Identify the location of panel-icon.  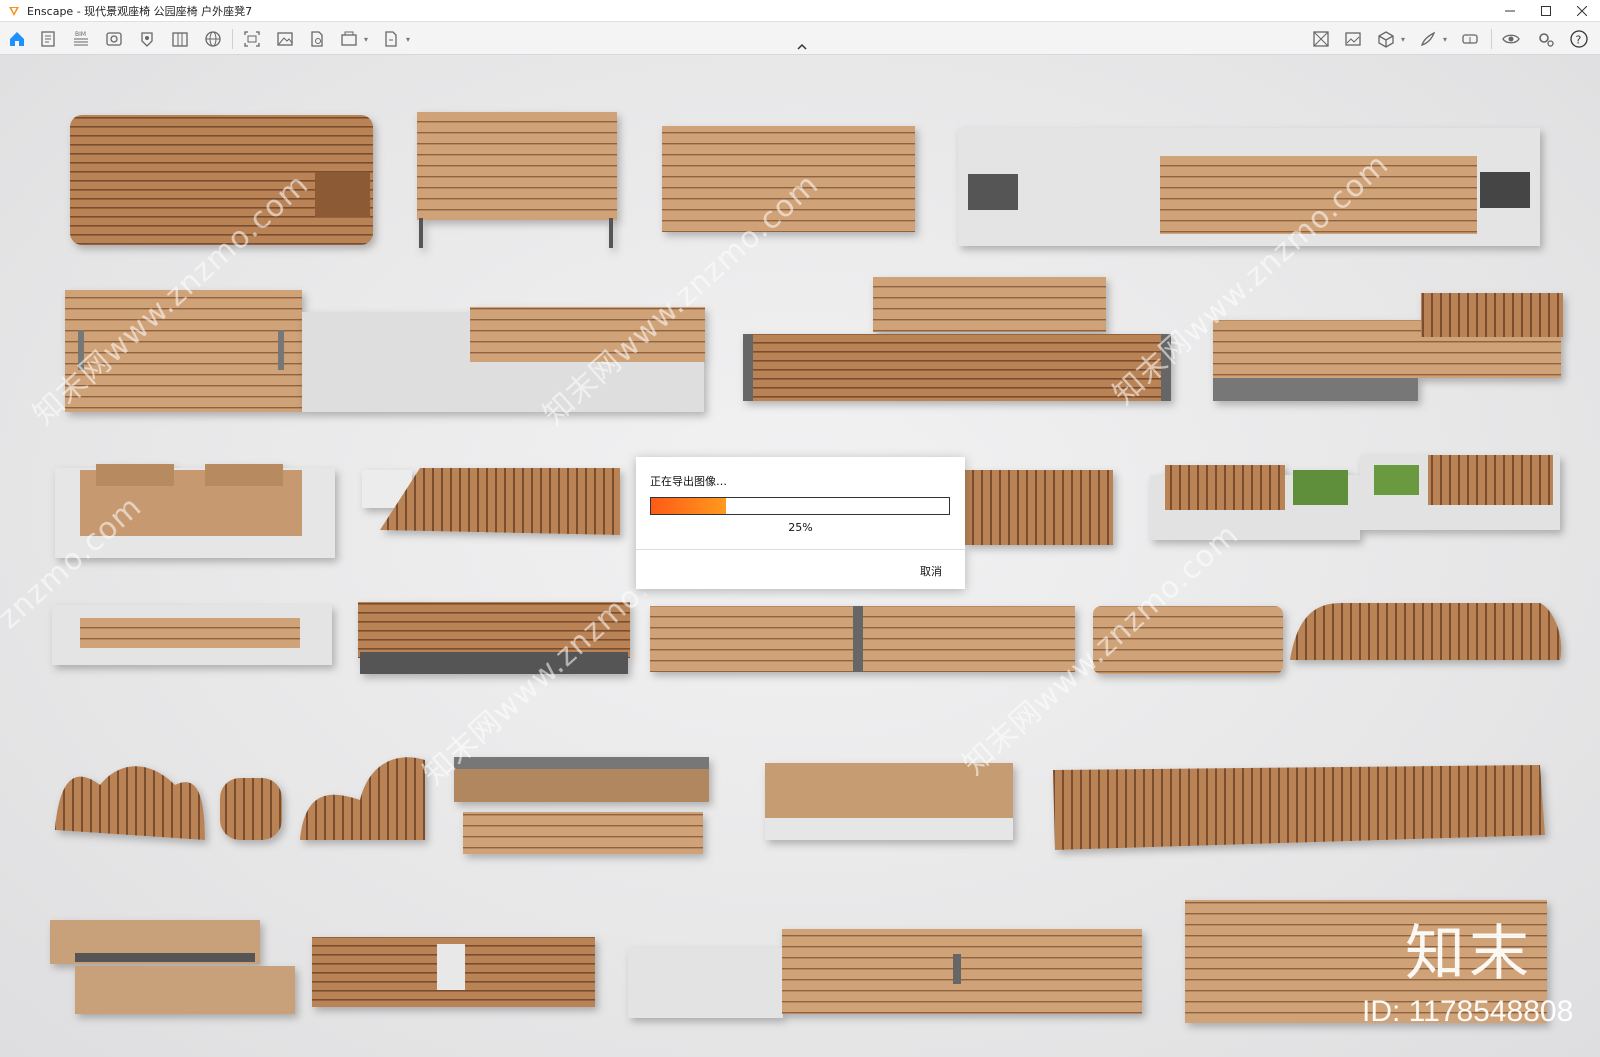
(180, 39).